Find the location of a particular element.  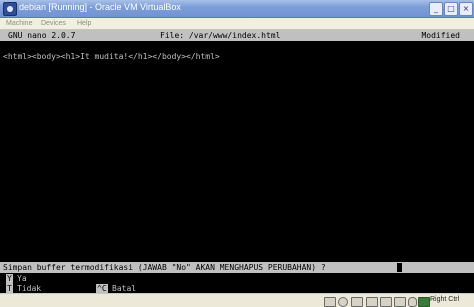

option-cancel-label: Batal is located at coordinates (124, 288).